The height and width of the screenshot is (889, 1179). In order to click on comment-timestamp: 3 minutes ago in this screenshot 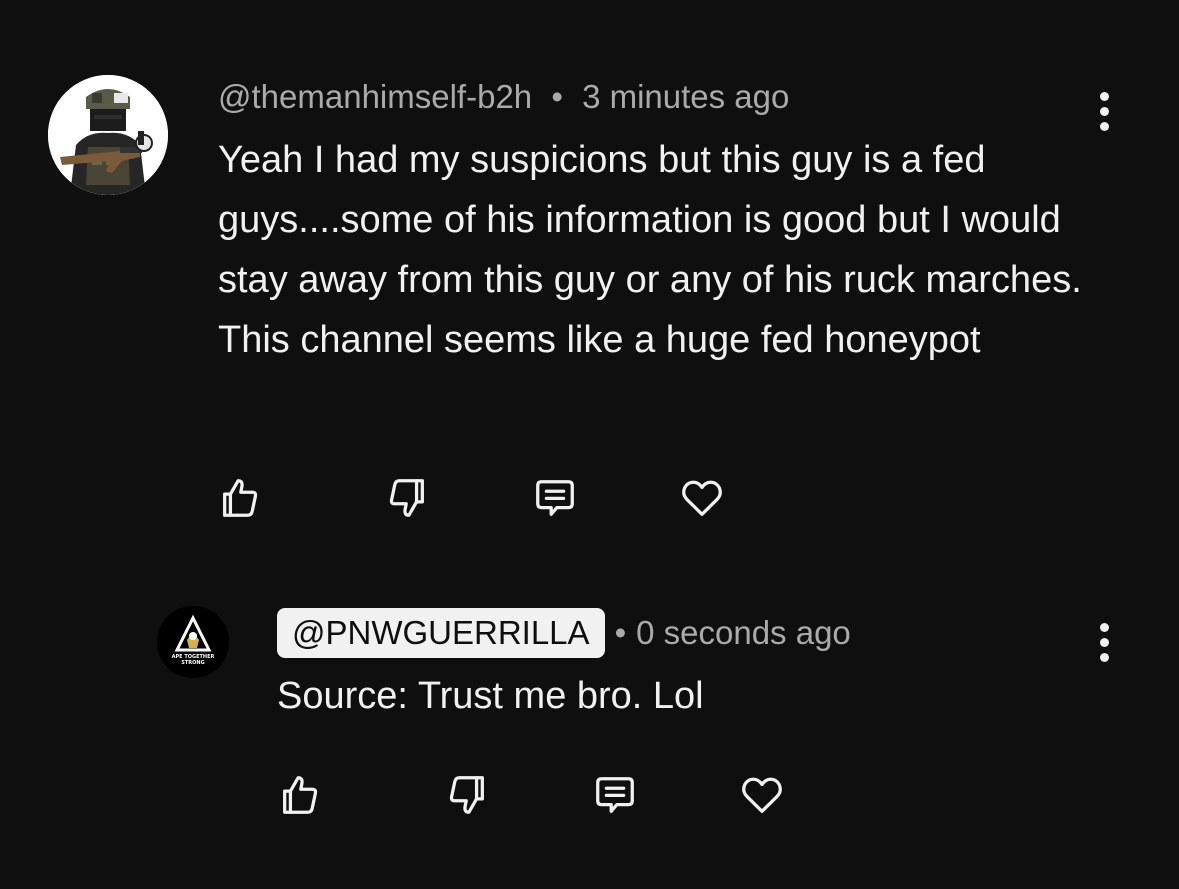, I will do `click(686, 96)`.